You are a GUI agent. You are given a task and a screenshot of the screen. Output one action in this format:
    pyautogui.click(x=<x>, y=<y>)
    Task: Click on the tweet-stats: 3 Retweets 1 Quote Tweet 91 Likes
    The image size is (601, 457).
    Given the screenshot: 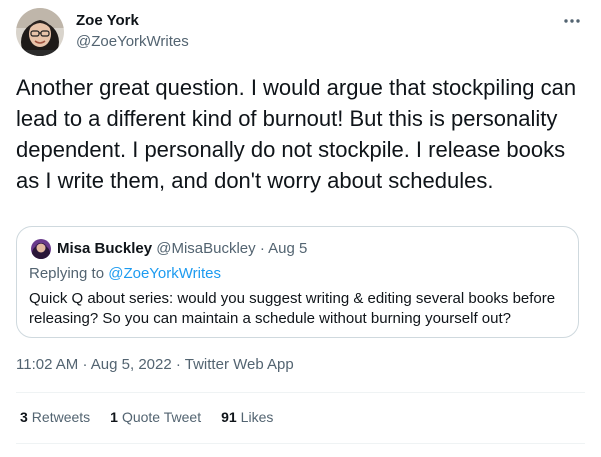 What is the action you would take?
    pyautogui.click(x=146, y=417)
    